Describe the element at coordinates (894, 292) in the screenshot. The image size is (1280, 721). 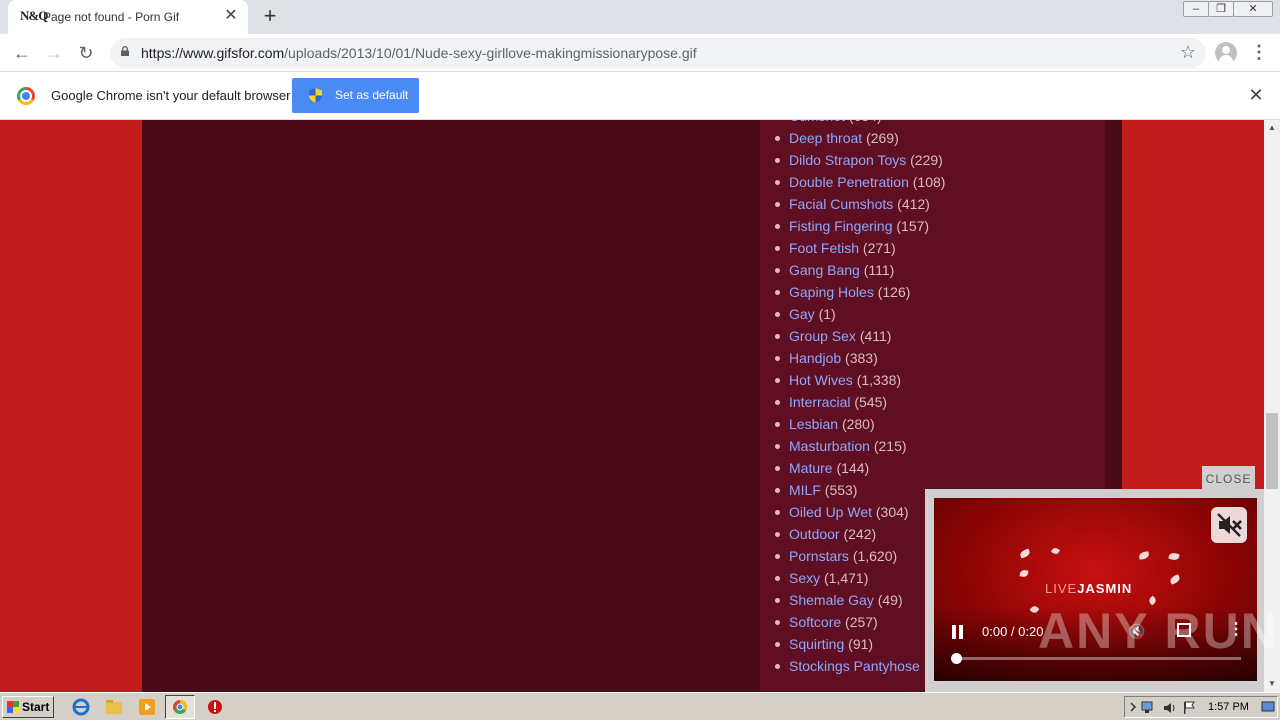
I see `category-count: (126)` at that location.